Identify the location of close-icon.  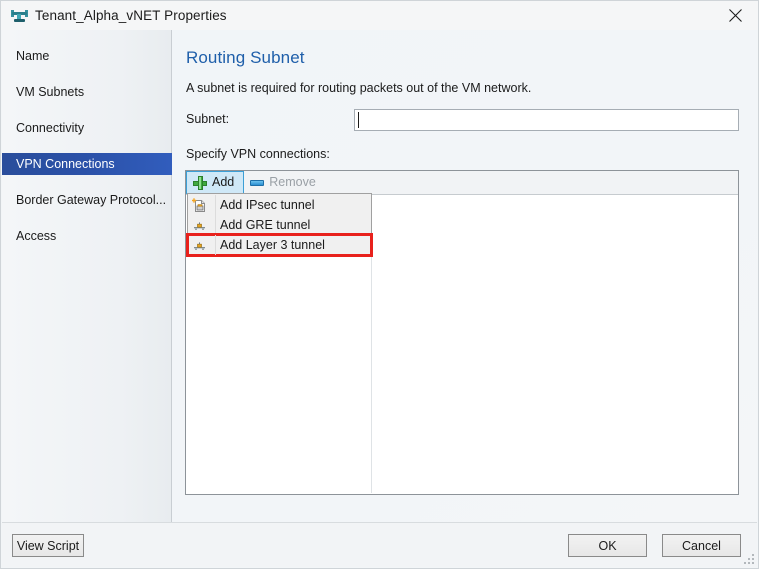
(735, 15).